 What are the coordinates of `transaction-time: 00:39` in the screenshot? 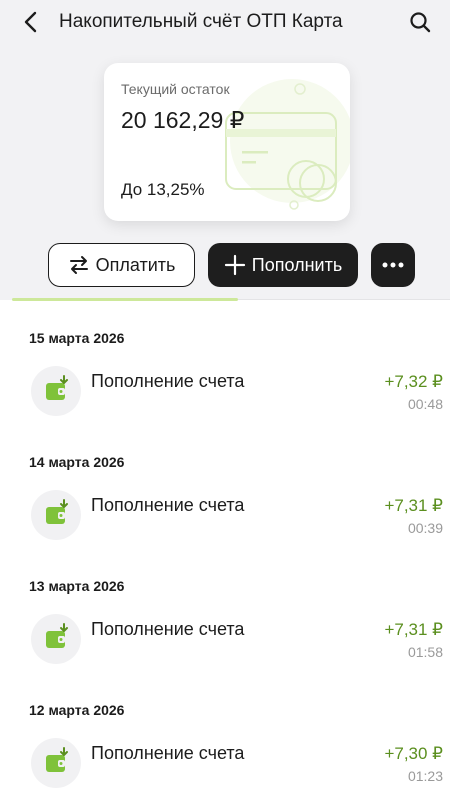 It's located at (425, 528).